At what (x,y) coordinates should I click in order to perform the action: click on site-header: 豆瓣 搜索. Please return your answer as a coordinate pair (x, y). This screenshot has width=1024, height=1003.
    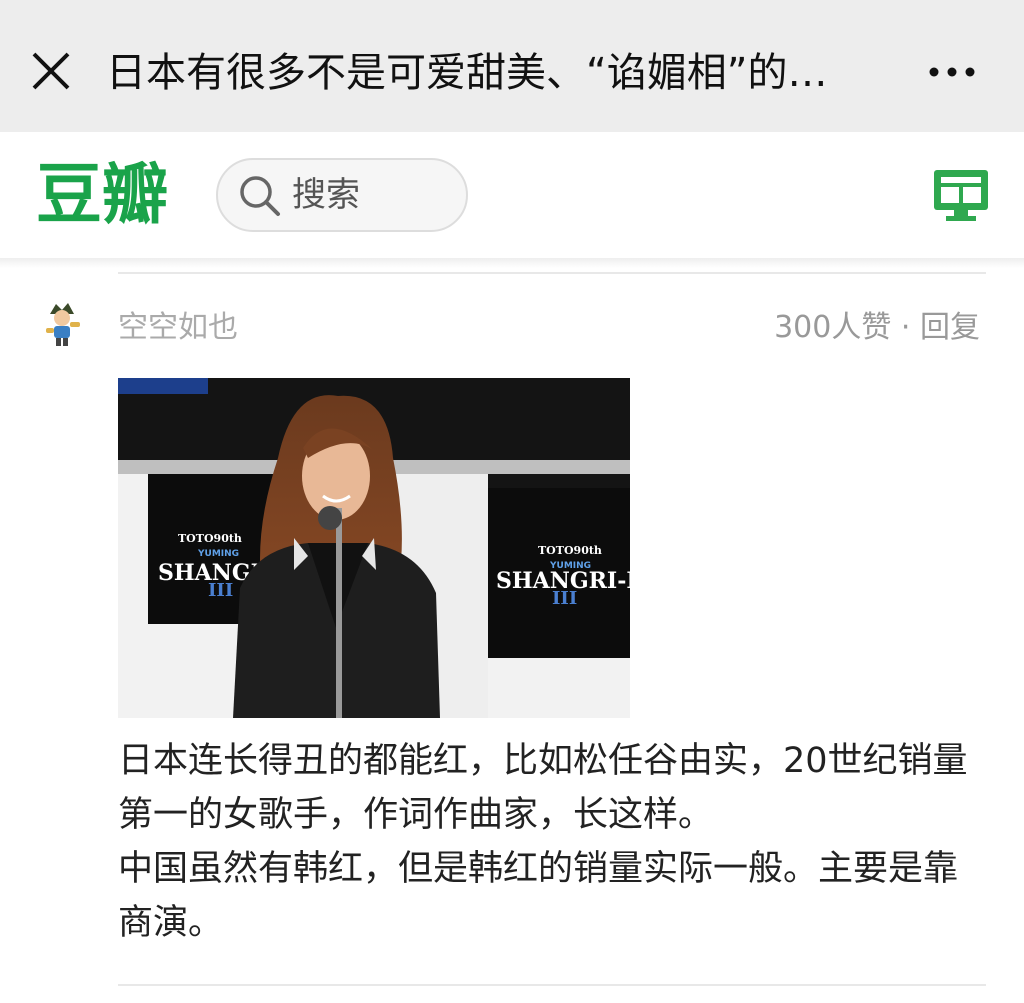
    Looking at the image, I should click on (512, 195).